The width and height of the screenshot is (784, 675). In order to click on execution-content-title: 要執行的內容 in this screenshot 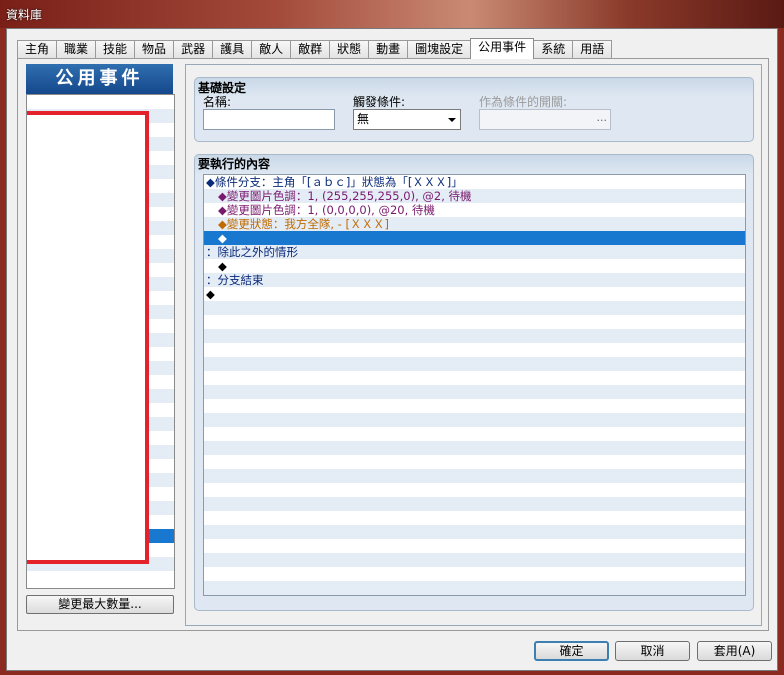, I will do `click(234, 164)`.